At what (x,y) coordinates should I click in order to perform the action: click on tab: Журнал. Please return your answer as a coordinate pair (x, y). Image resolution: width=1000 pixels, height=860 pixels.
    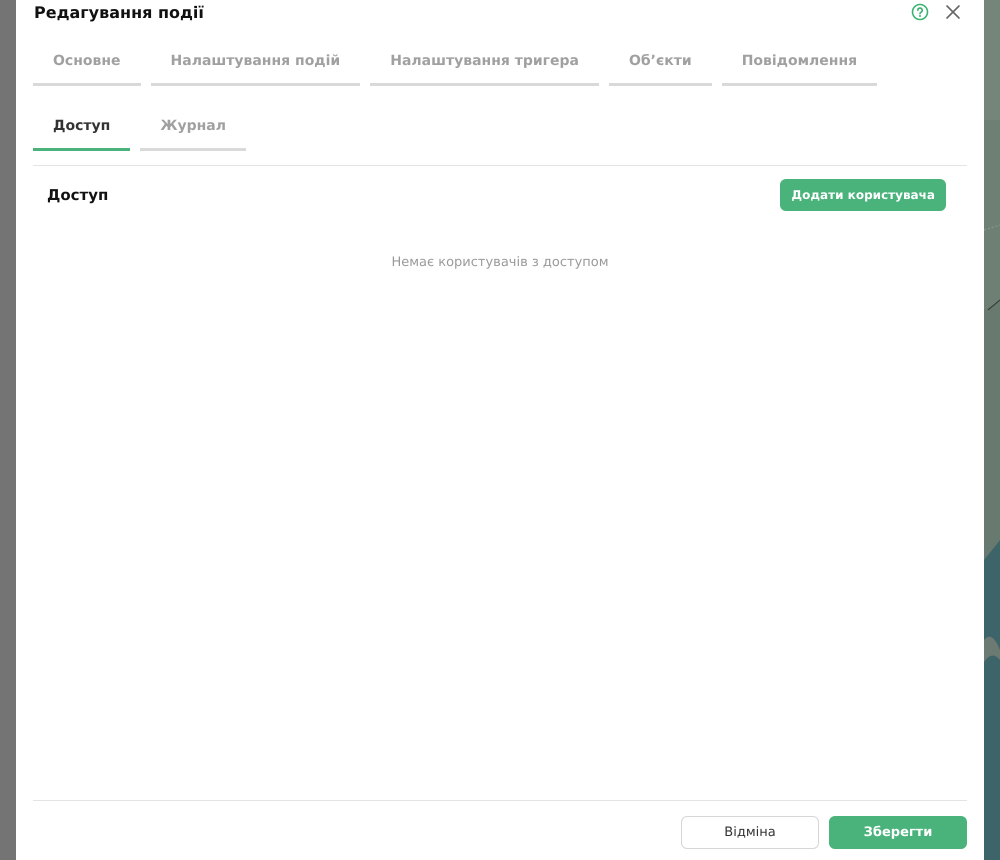
    Looking at the image, I should click on (193, 129).